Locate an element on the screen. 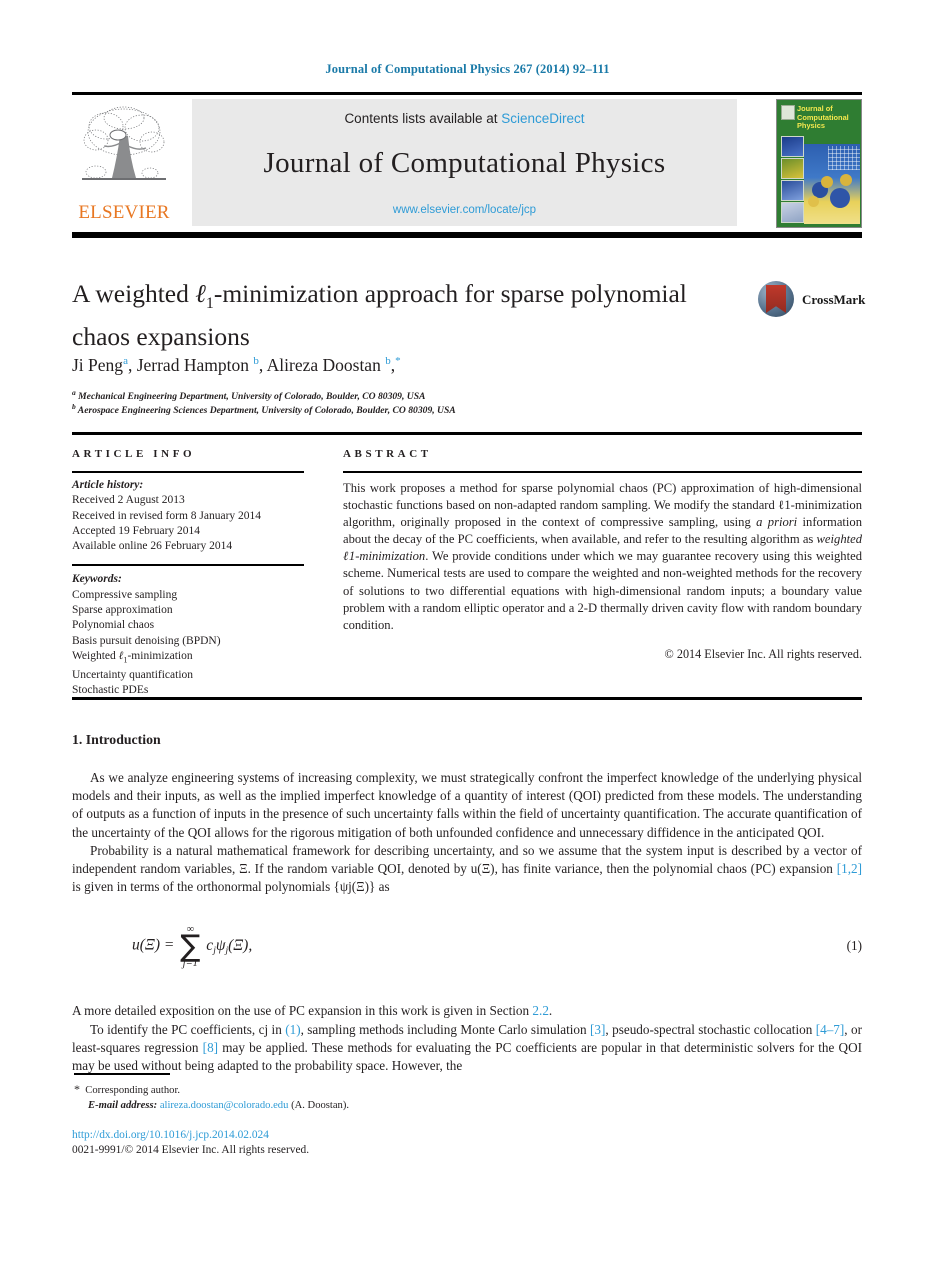  article-history-label: Article history: is located at coordinates (108, 485).